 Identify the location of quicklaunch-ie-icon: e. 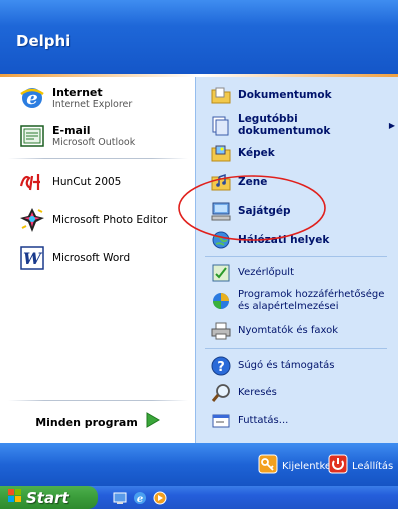
(140, 499).